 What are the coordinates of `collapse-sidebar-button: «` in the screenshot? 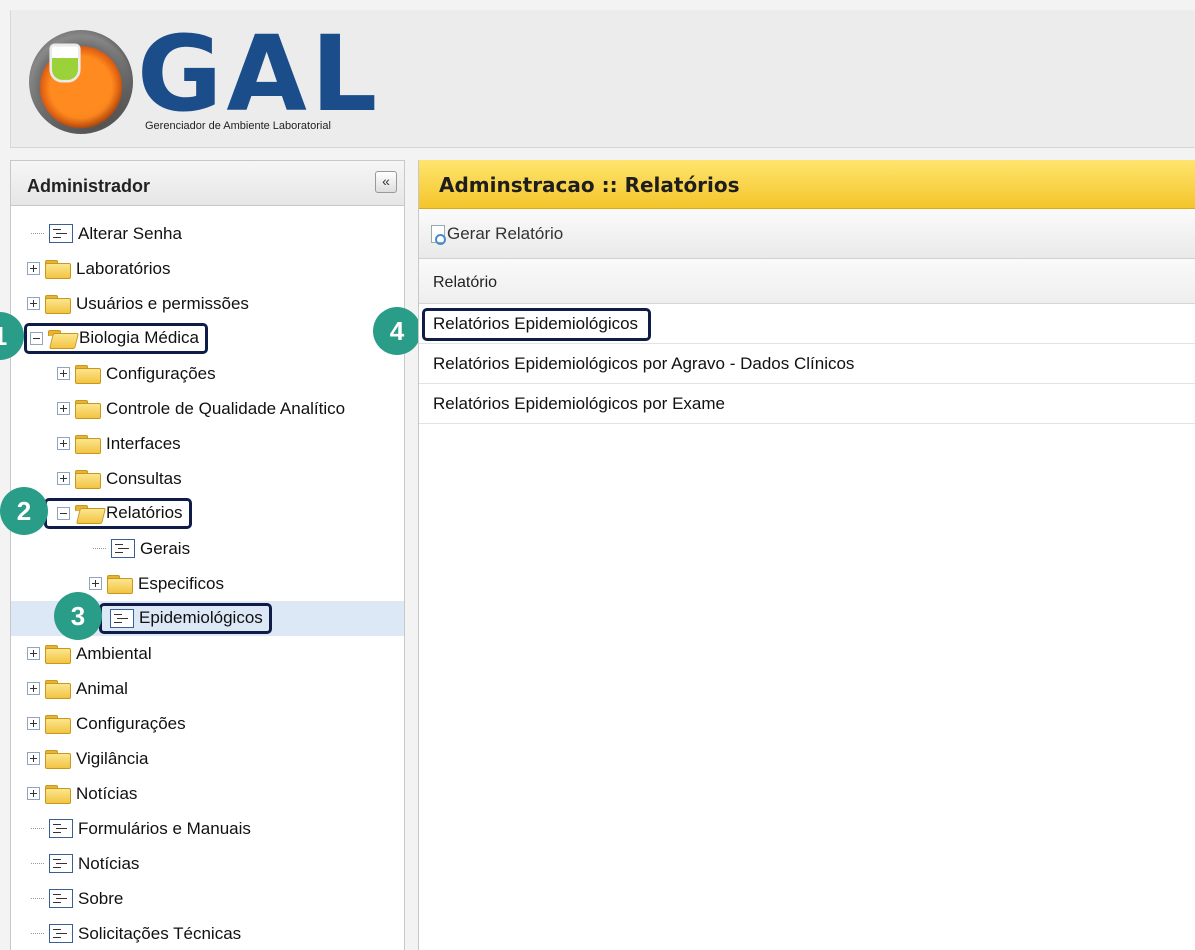 It's located at (386, 182).